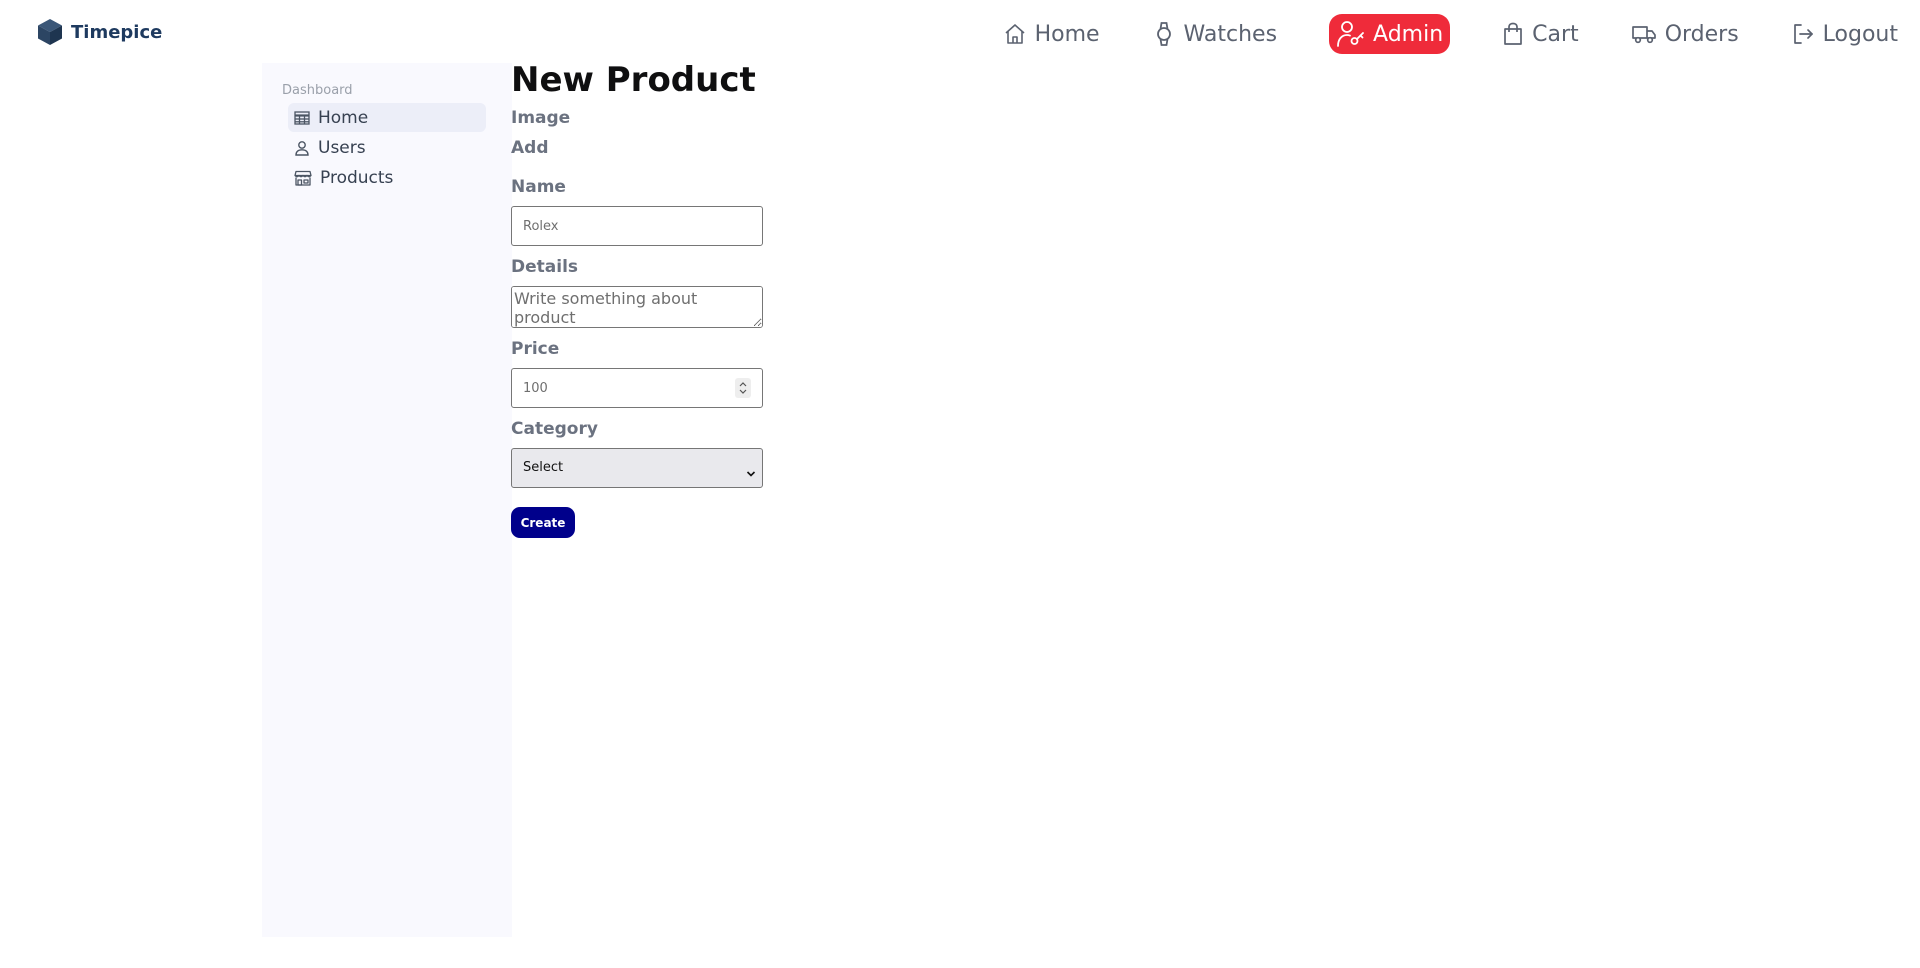 This screenshot has width=1920, height=968. Describe the element at coordinates (342, 147) in the screenshot. I see `sidebar-label-users: Users` at that location.